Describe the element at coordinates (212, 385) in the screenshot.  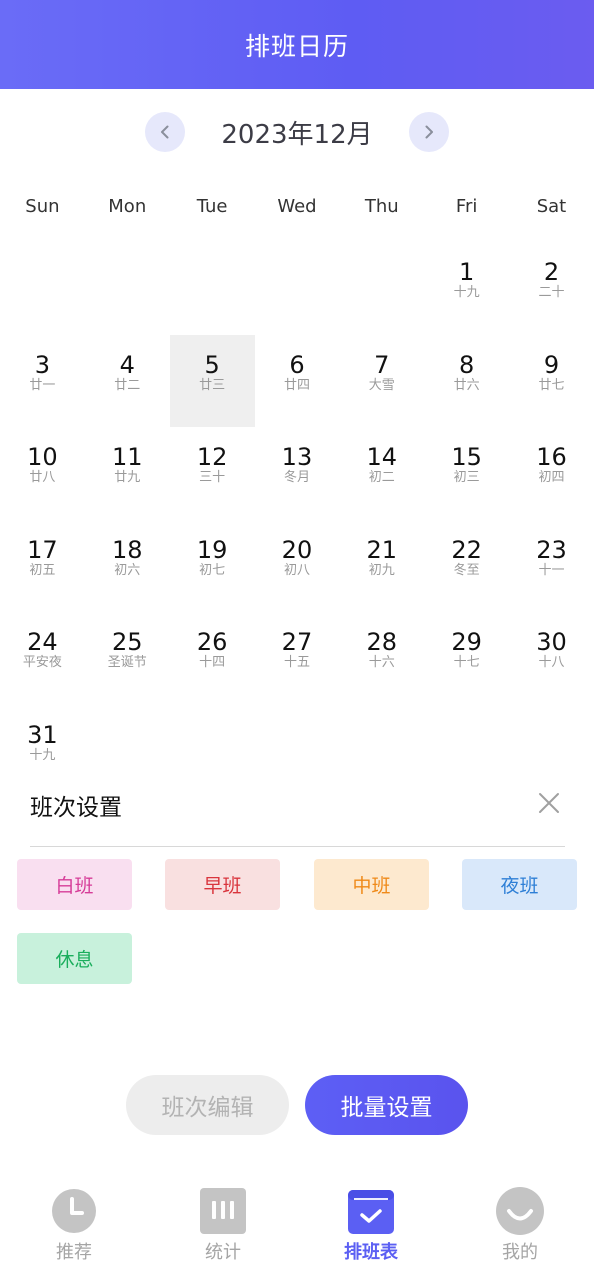
I see `lunar-date: 廿三` at that location.